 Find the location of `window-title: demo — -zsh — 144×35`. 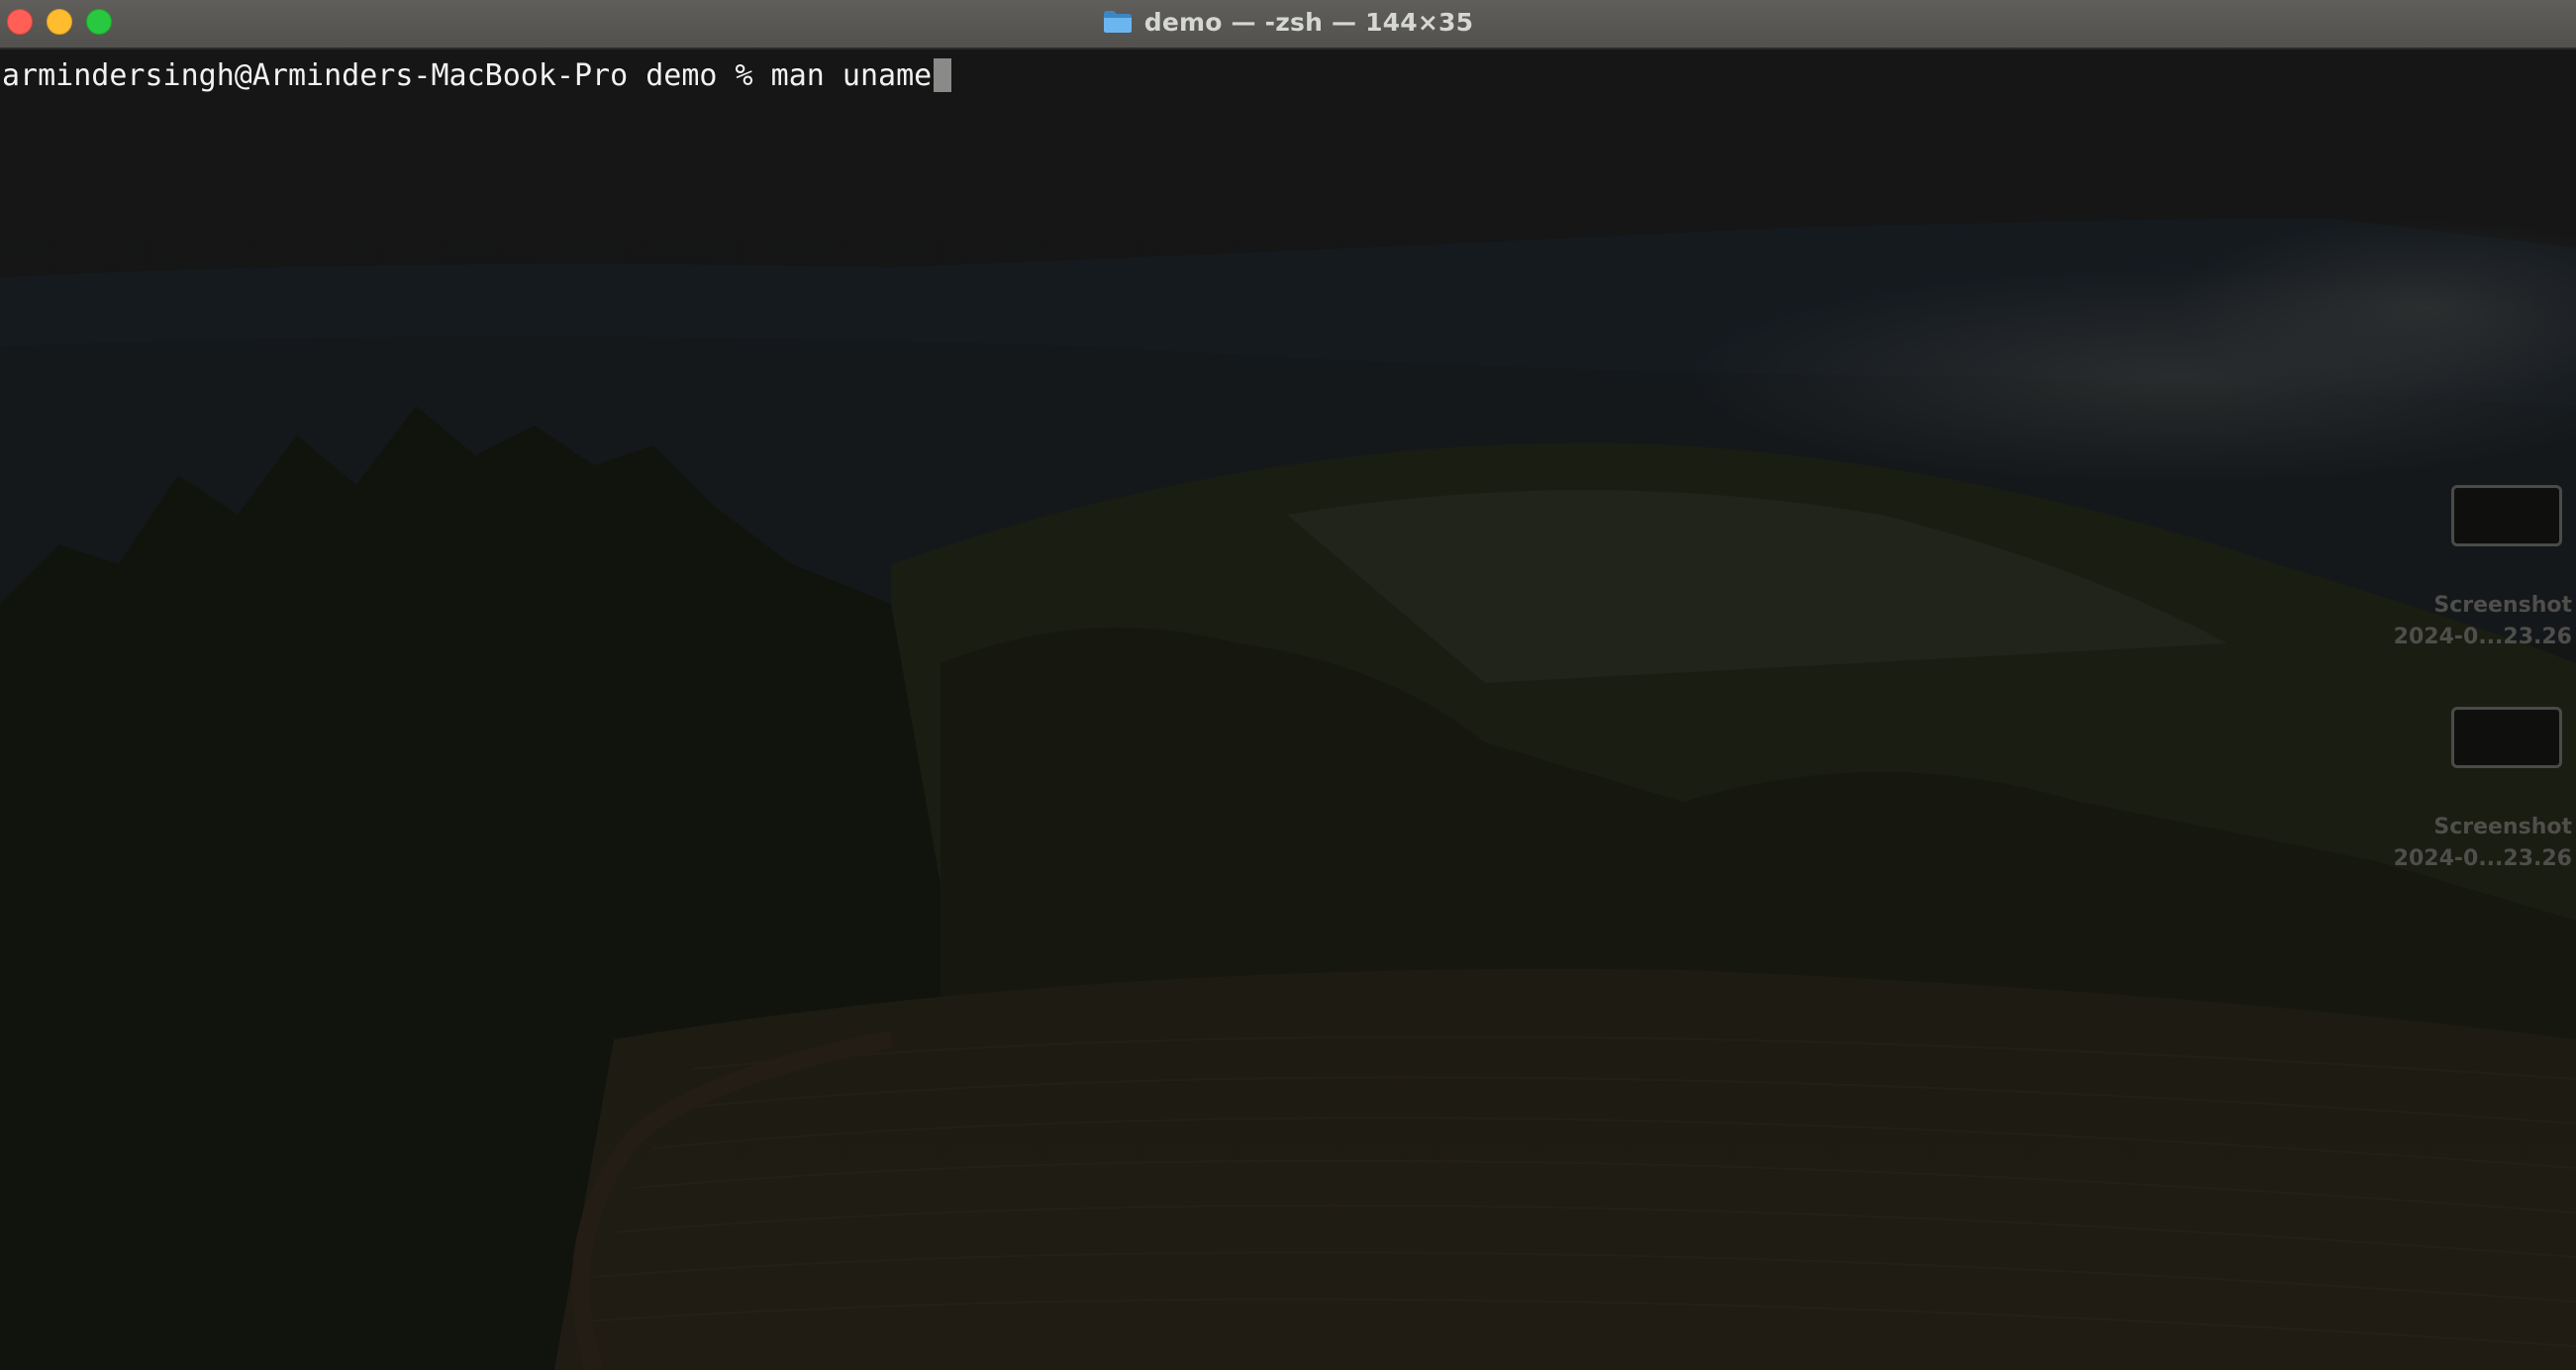

window-title: demo — -zsh — 144×35 is located at coordinates (1308, 22).